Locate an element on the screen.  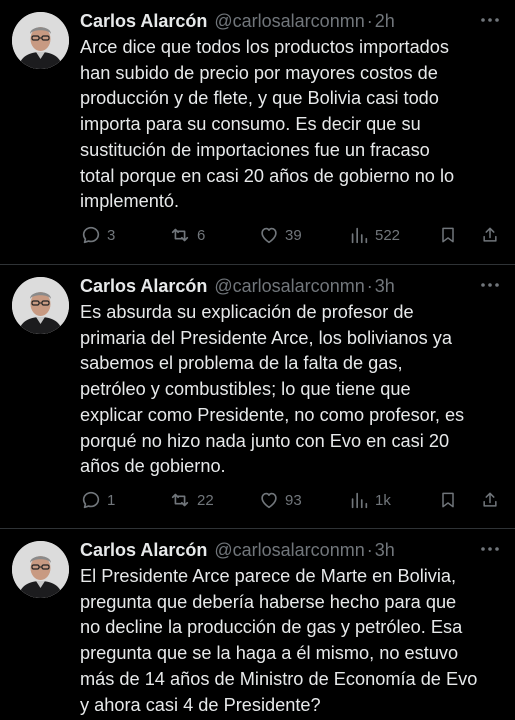
like-button: 39 is located at coordinates (280, 235).